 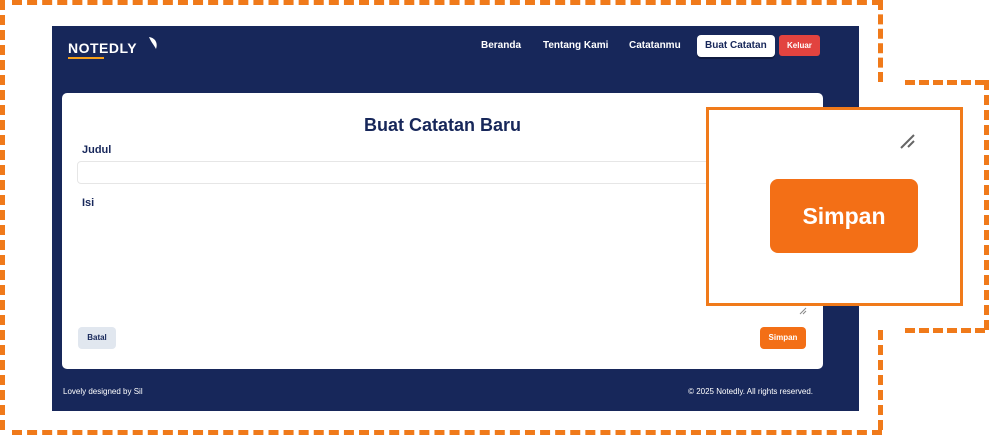 I want to click on nav-beranda: Beranda, so click(x=501, y=45).